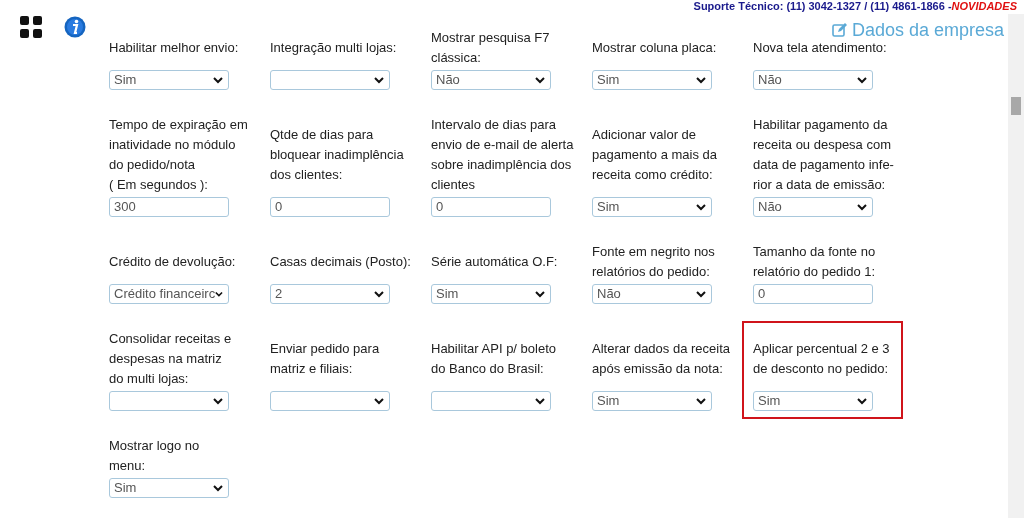 This screenshot has width=1024, height=518. Describe the element at coordinates (840, 30) in the screenshot. I see `edit-icon` at that location.